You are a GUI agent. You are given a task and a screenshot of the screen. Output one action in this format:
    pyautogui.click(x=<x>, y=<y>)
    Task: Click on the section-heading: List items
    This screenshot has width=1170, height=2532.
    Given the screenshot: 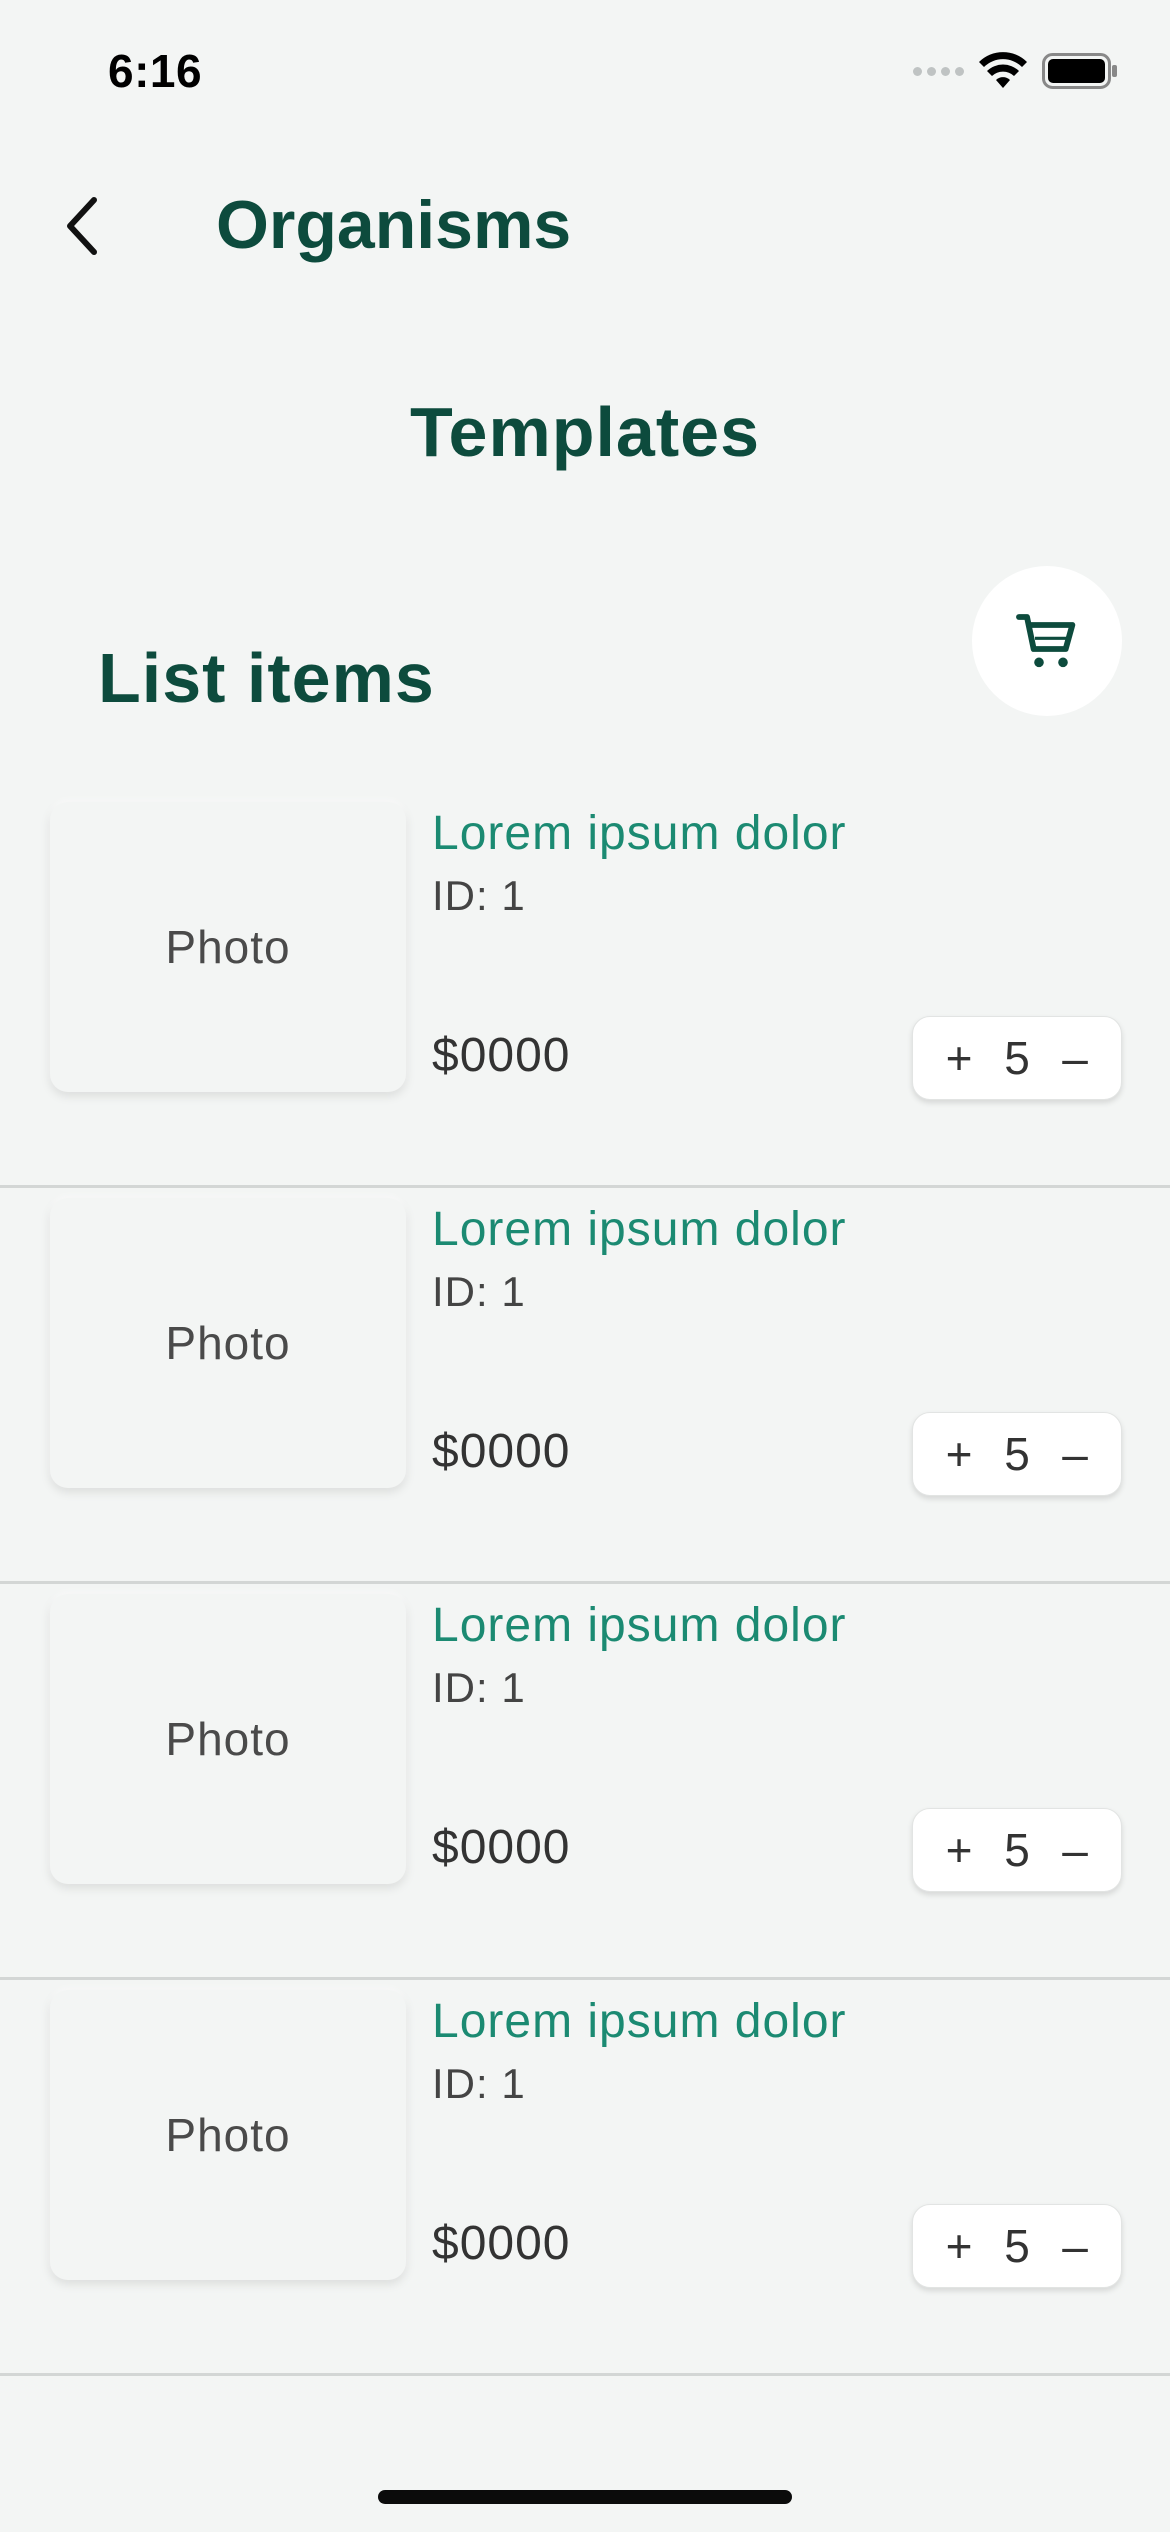 What is the action you would take?
    pyautogui.click(x=266, y=678)
    